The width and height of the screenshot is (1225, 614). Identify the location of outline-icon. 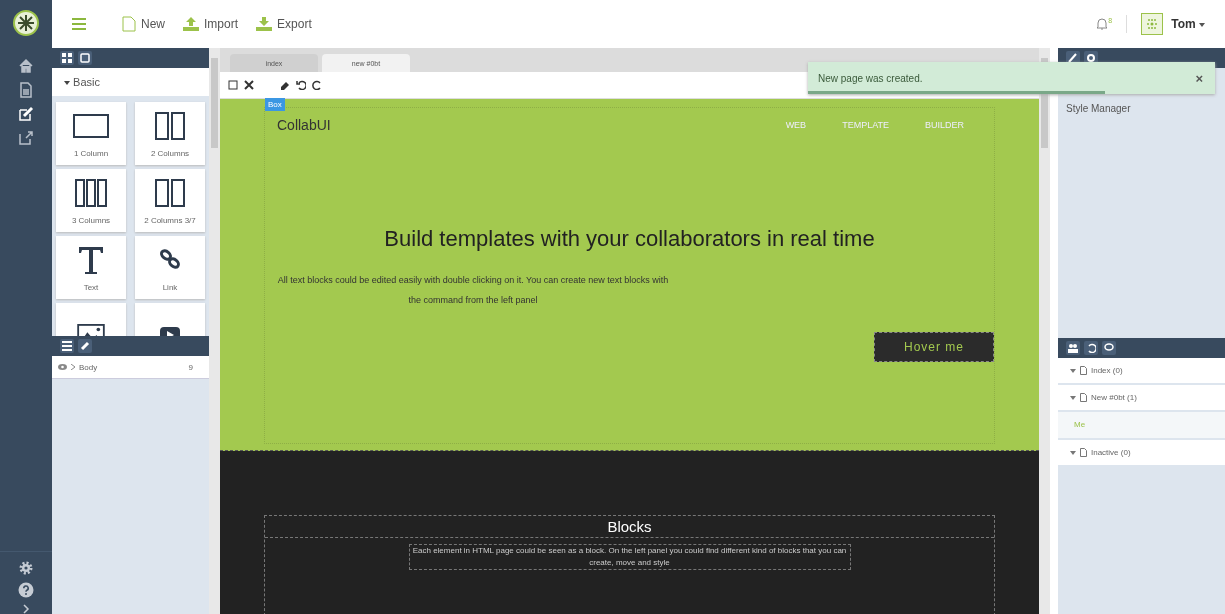
(233, 85).